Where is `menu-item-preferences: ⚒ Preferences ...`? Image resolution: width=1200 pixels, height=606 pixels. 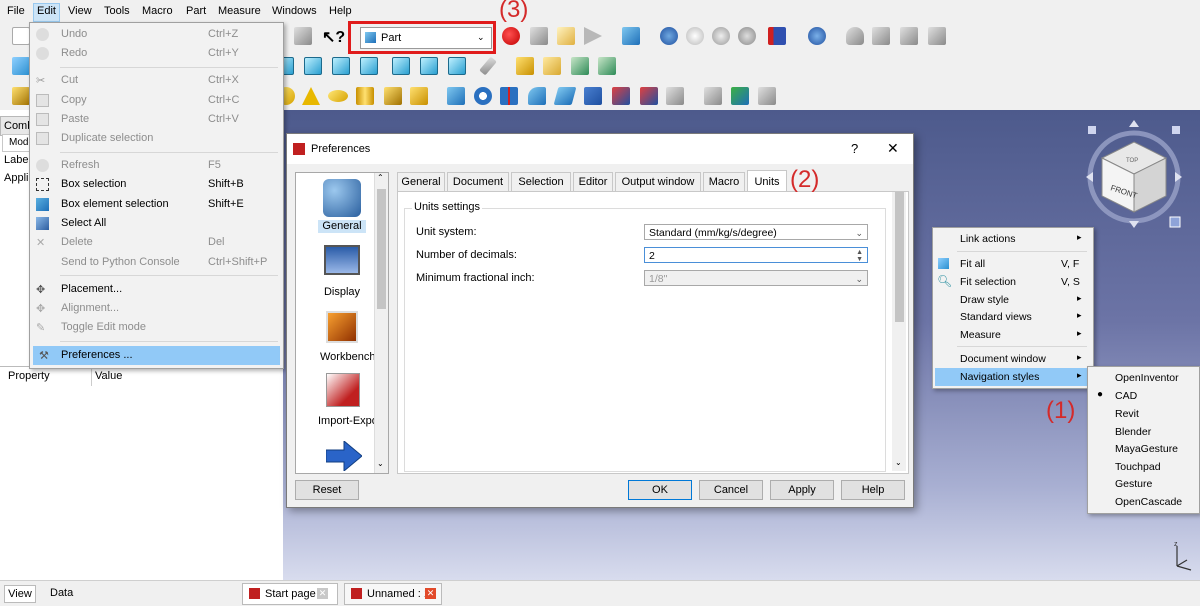
menu-item-preferences: ⚒ Preferences ... is located at coordinates (156, 355).